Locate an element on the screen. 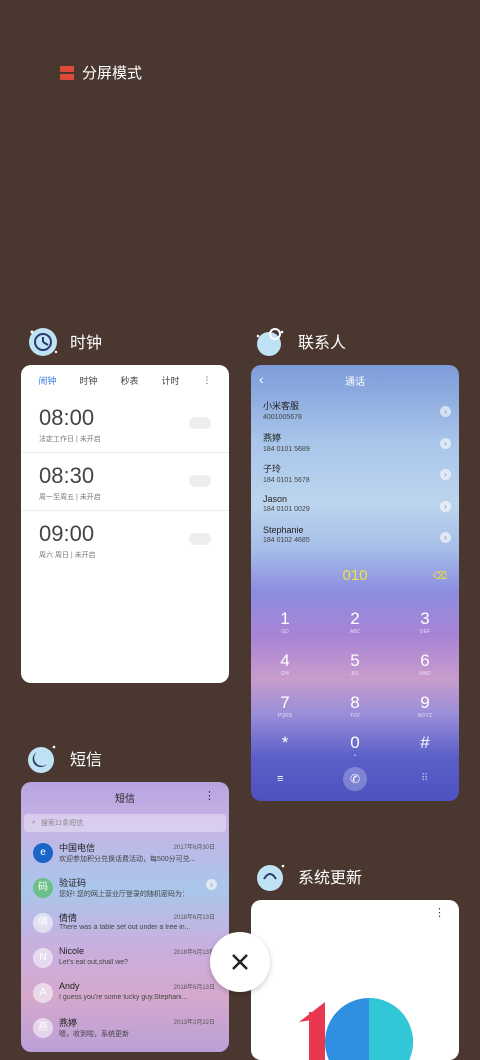 The image size is (480, 1060). avatar: 倩 is located at coordinates (43, 923).